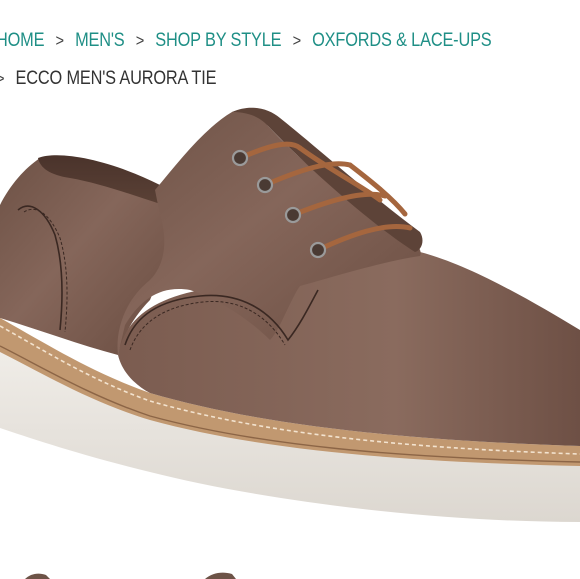 The width and height of the screenshot is (580, 579). I want to click on breadcrumb-shop-by-style: SHOP BY STYLE, so click(218, 40).